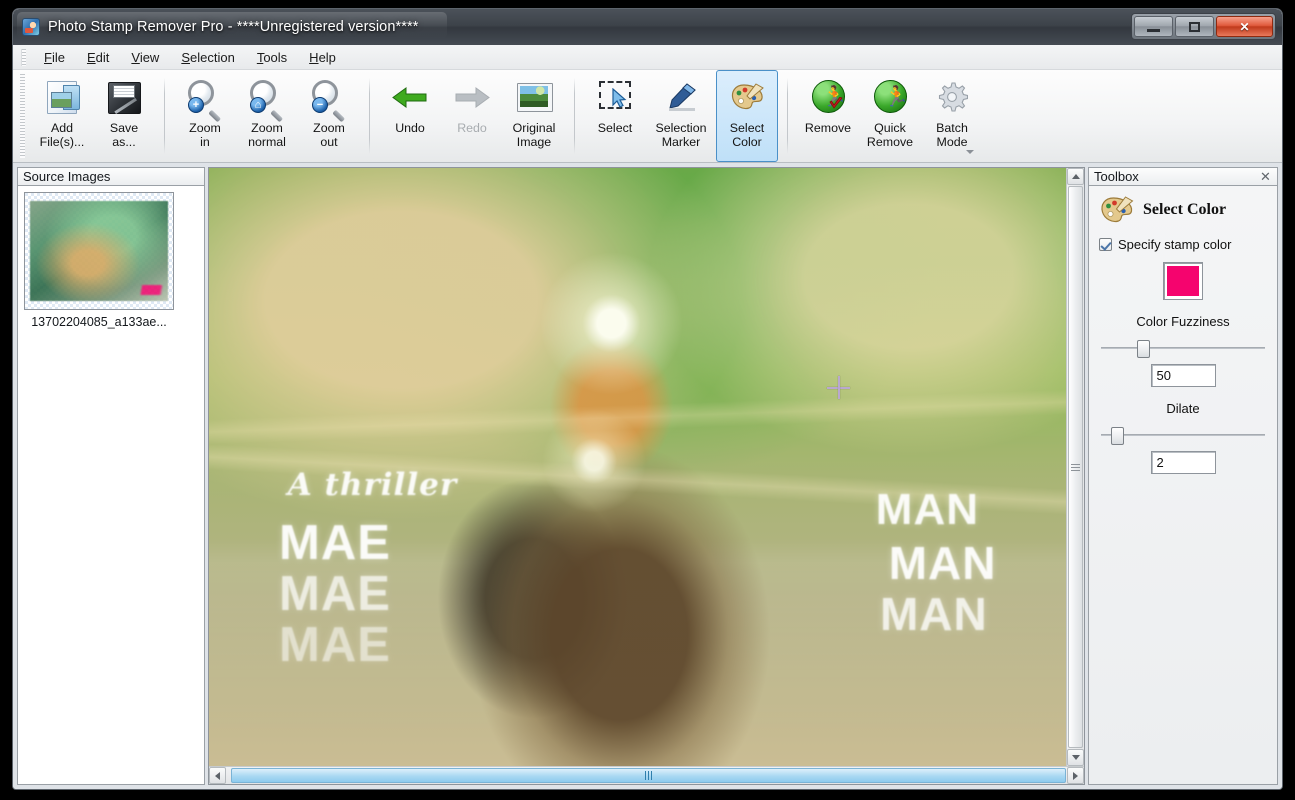 This screenshot has width=1295, height=800. Describe the element at coordinates (1075, 176) in the screenshot. I see `scroll-up-button` at that location.